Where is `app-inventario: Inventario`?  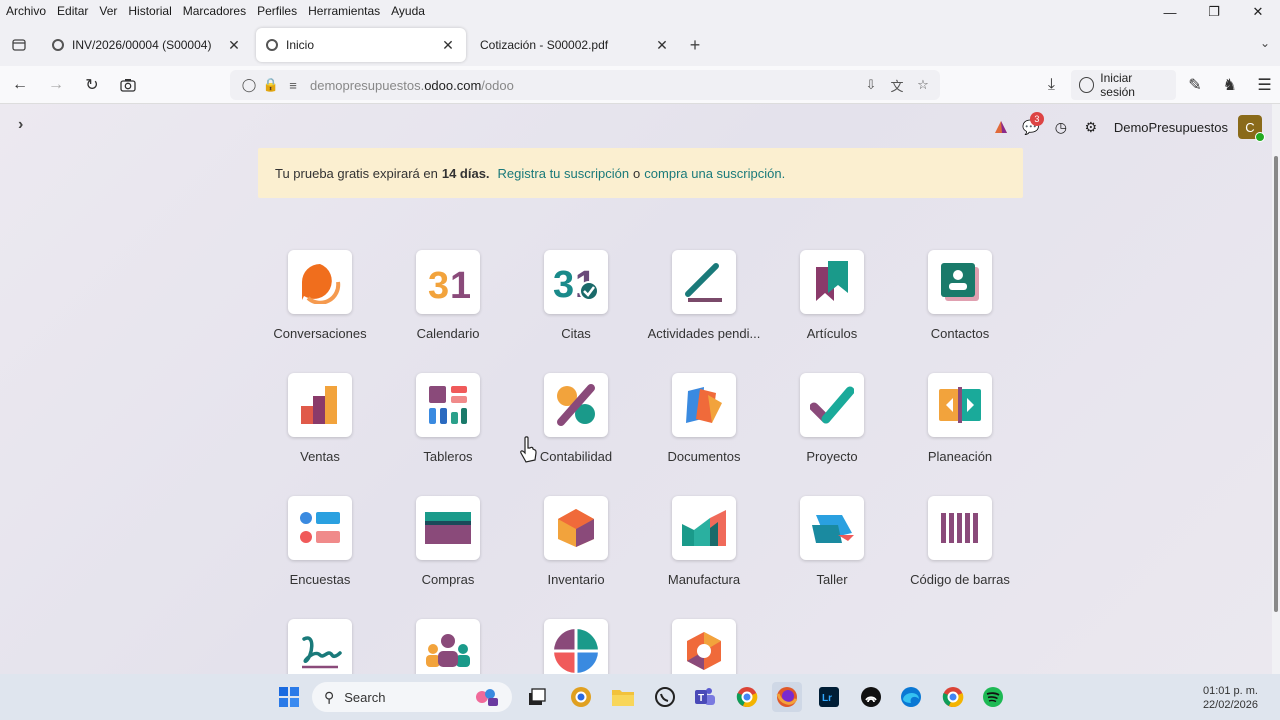 app-inventario: Inventario is located at coordinates (576, 551).